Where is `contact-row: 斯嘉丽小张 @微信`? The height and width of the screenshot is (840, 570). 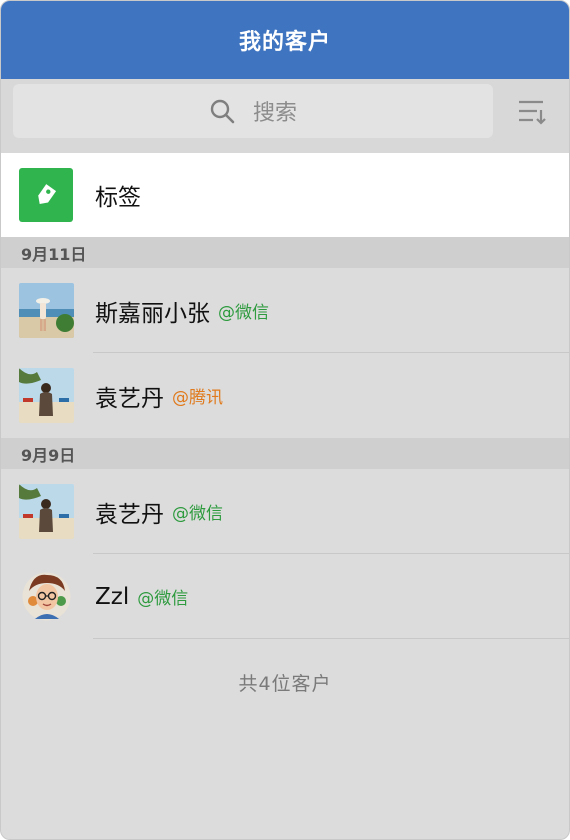
contact-row: 斯嘉丽小张 @微信 is located at coordinates (285, 310).